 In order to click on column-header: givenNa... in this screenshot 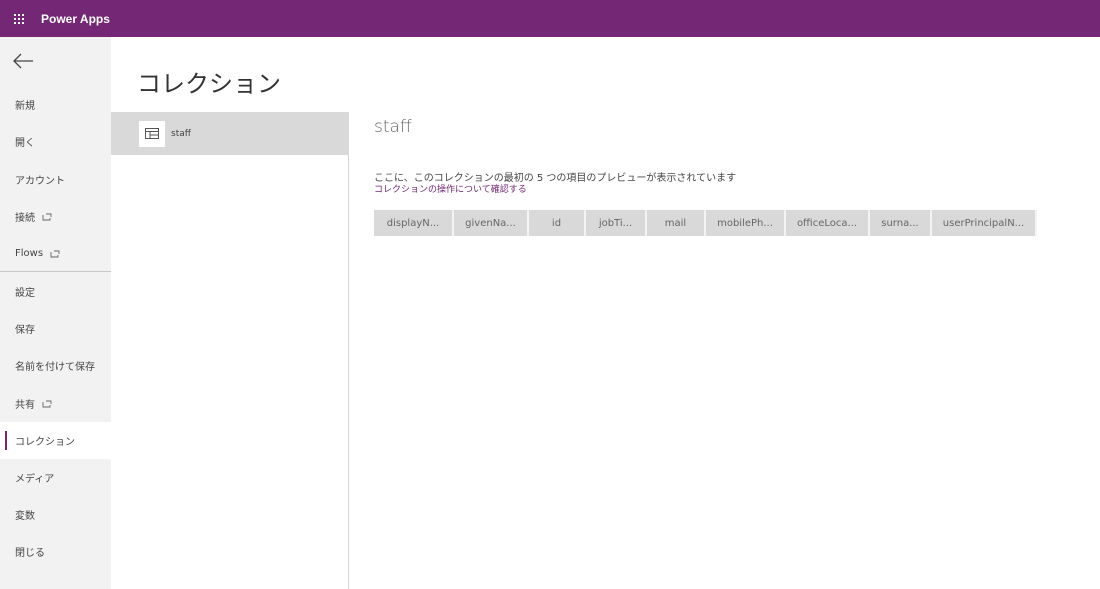, I will do `click(491, 223)`.